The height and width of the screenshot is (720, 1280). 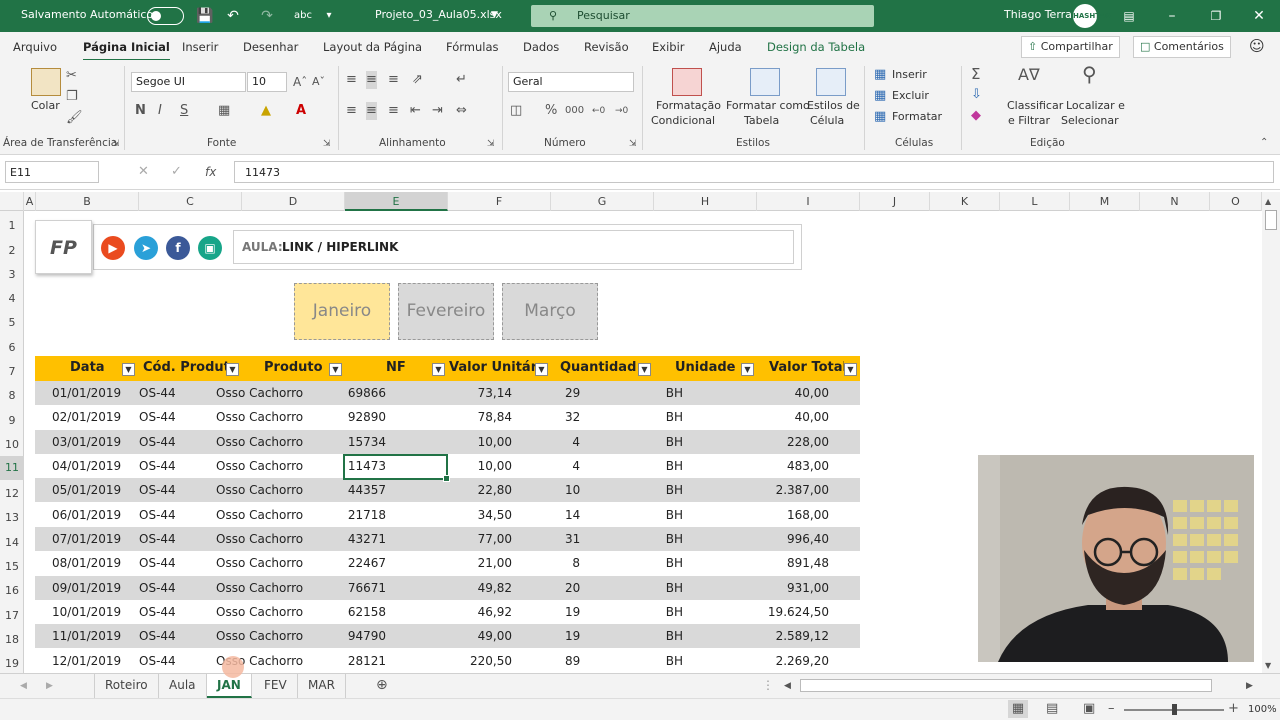 I want to click on find-select-label-2: Selecionar, so click(x=1090, y=121).